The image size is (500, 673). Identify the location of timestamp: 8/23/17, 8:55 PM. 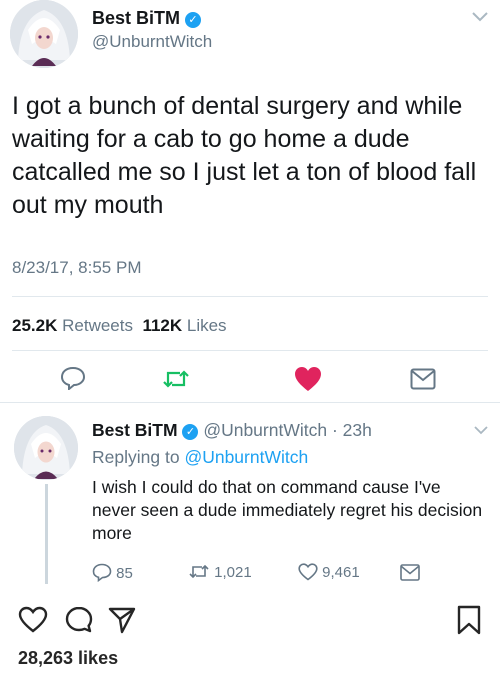
(76, 268).